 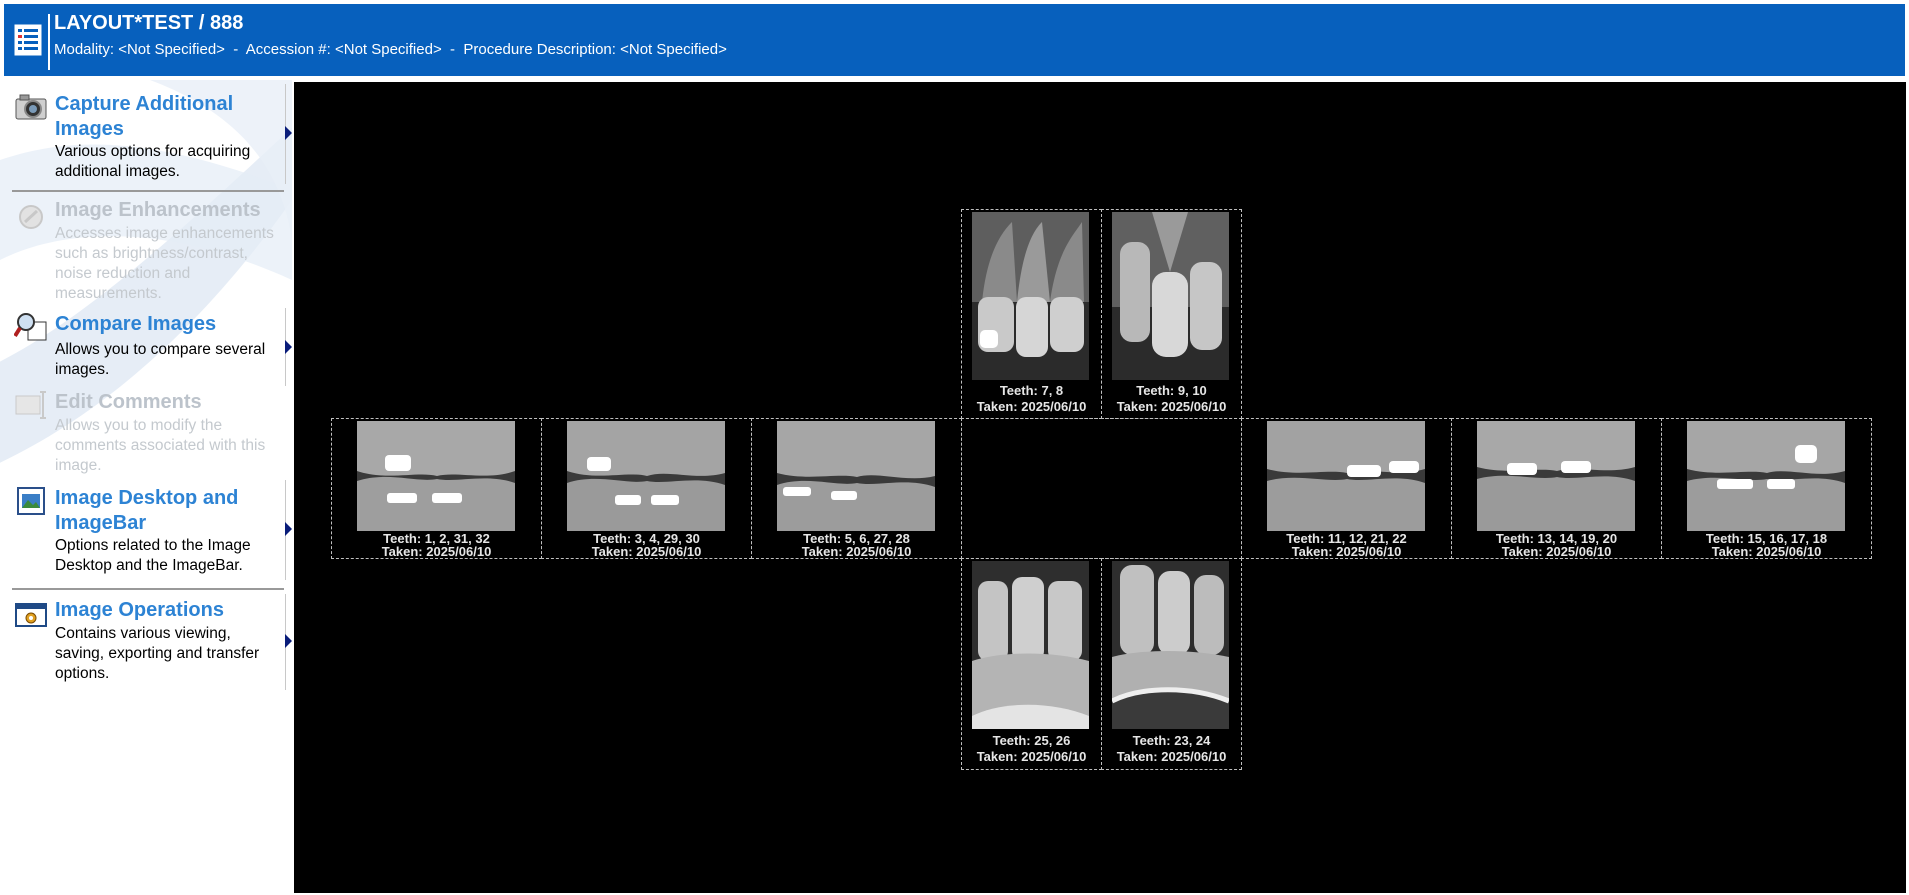 What do you see at coordinates (31, 615) in the screenshot?
I see `operations-icon` at bounding box center [31, 615].